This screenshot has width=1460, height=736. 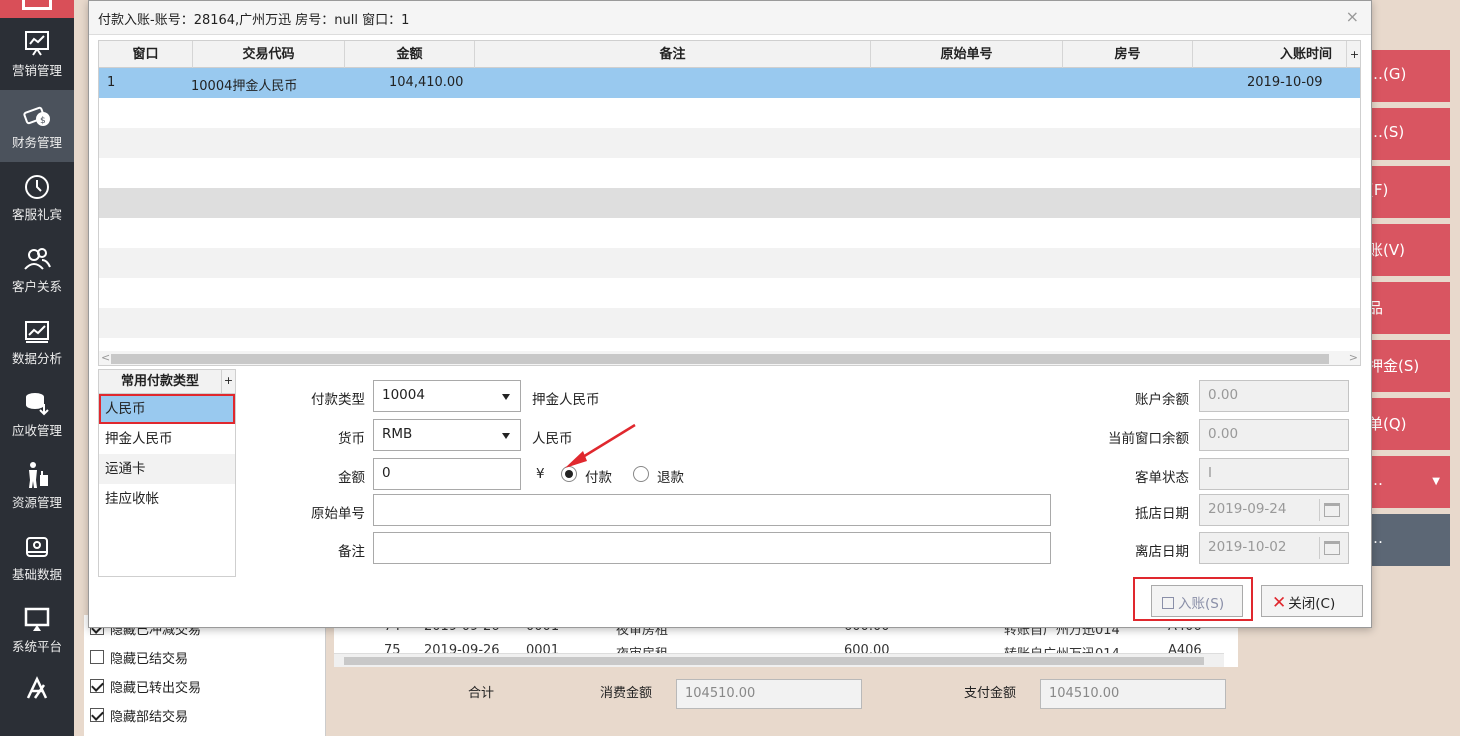 I want to click on table-row: 1 10004押金人民币 104,410.00 2019-10-09, so click(x=729, y=83).